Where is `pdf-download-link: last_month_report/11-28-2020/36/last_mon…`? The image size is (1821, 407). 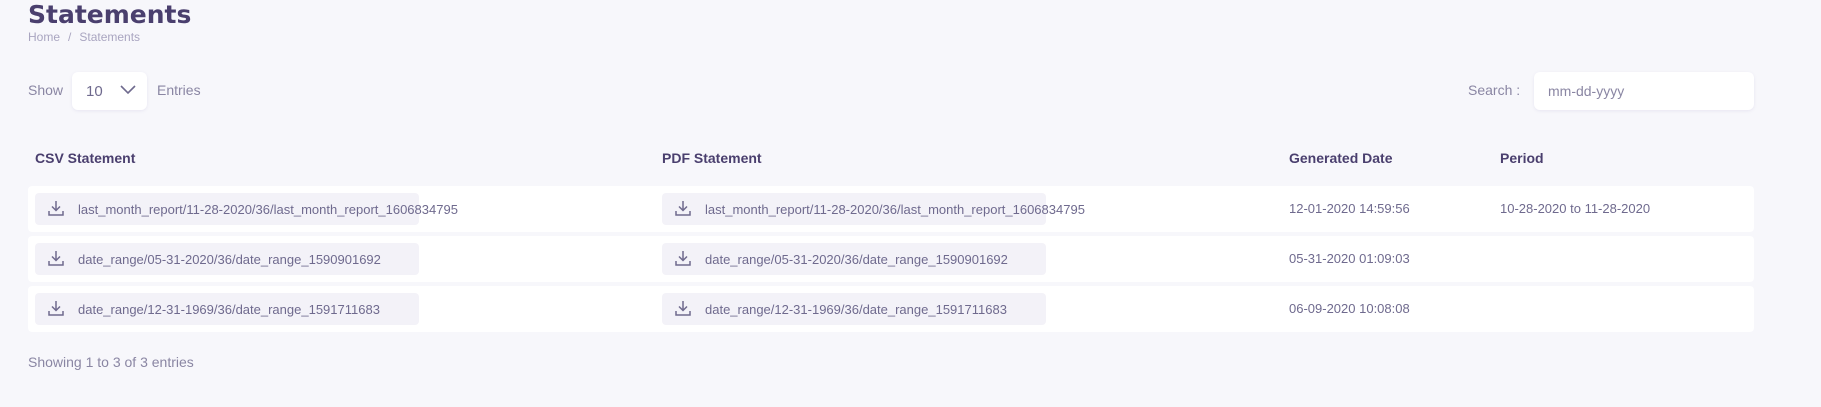
pdf-download-link: last_month_report/11-28-2020/36/last_mon… is located at coordinates (873, 209).